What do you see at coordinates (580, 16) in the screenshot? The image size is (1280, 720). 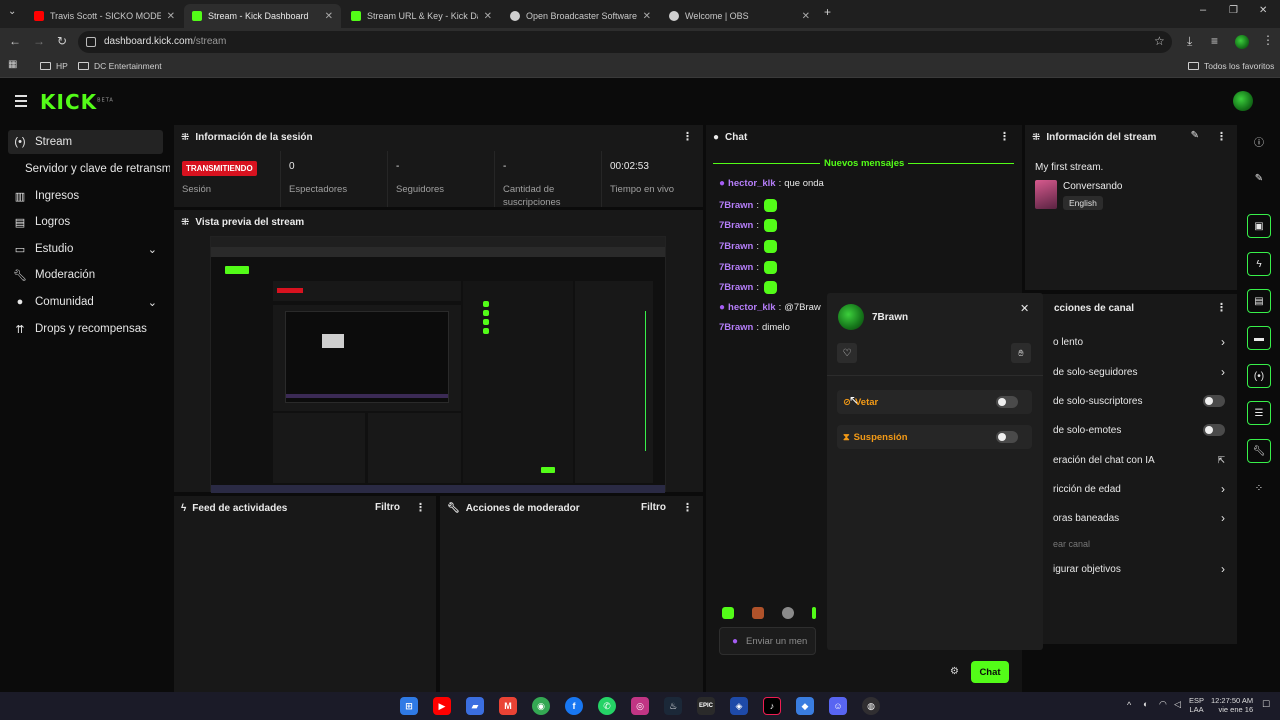 I see `browser-tab-obs-software: Open Broadcaster Software | OB ✕` at bounding box center [580, 16].